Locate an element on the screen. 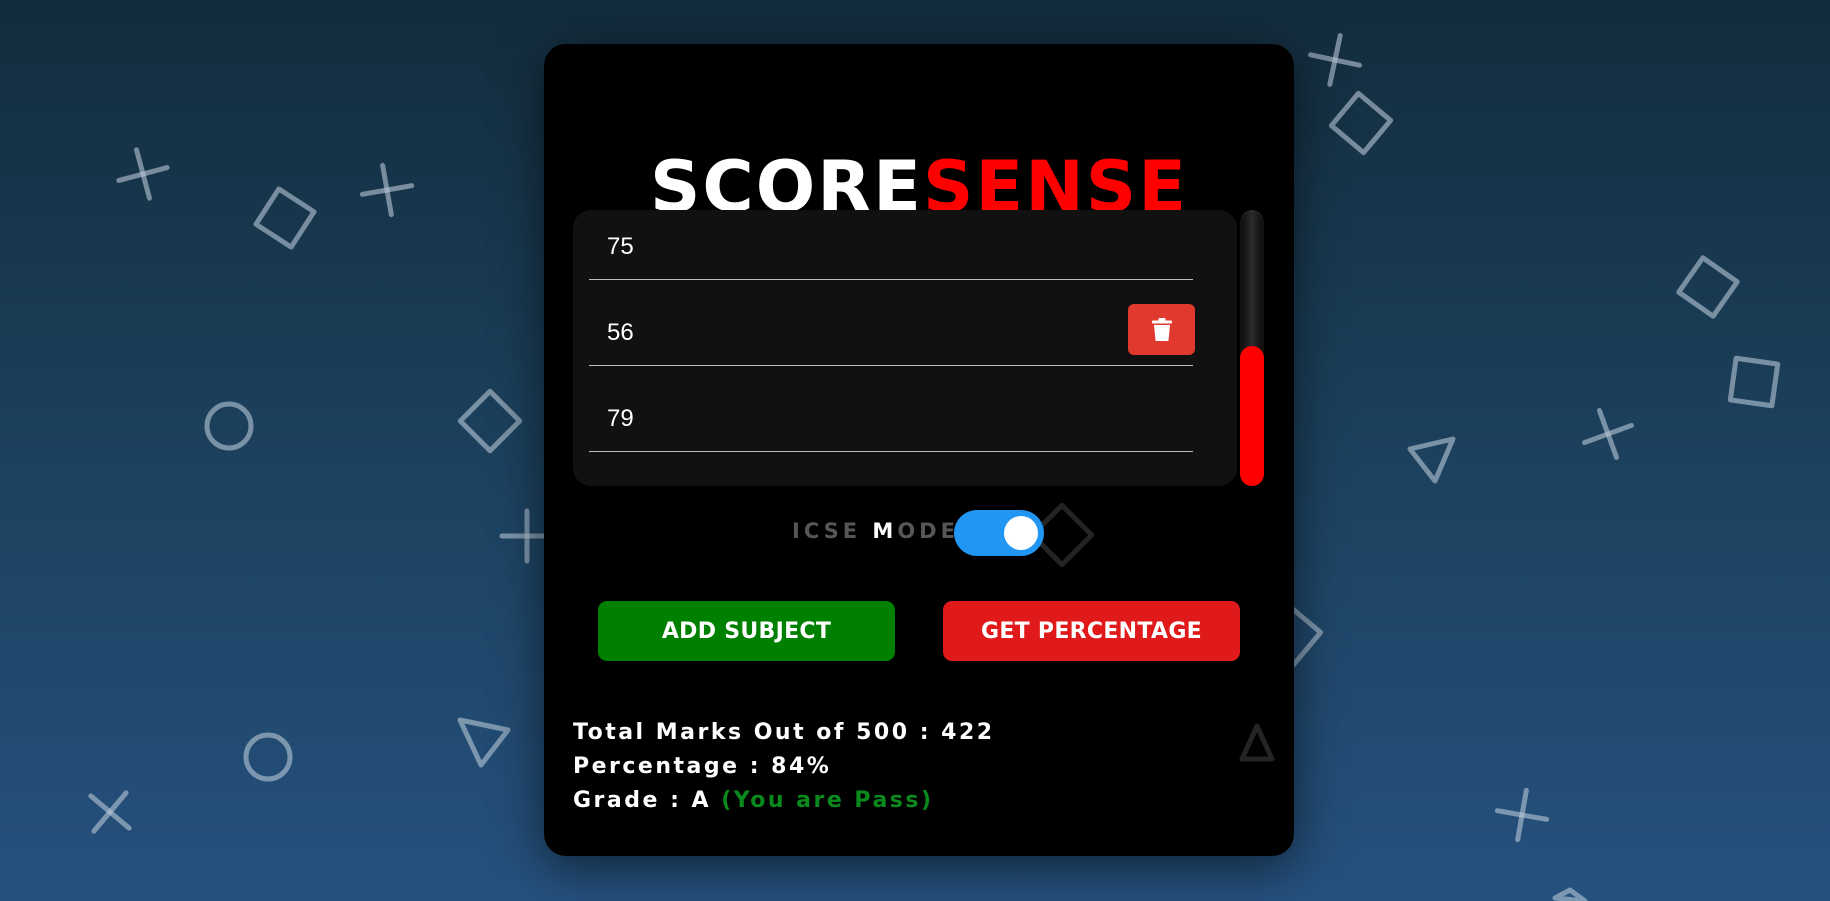  subjects-list is located at coordinates (905, 348).